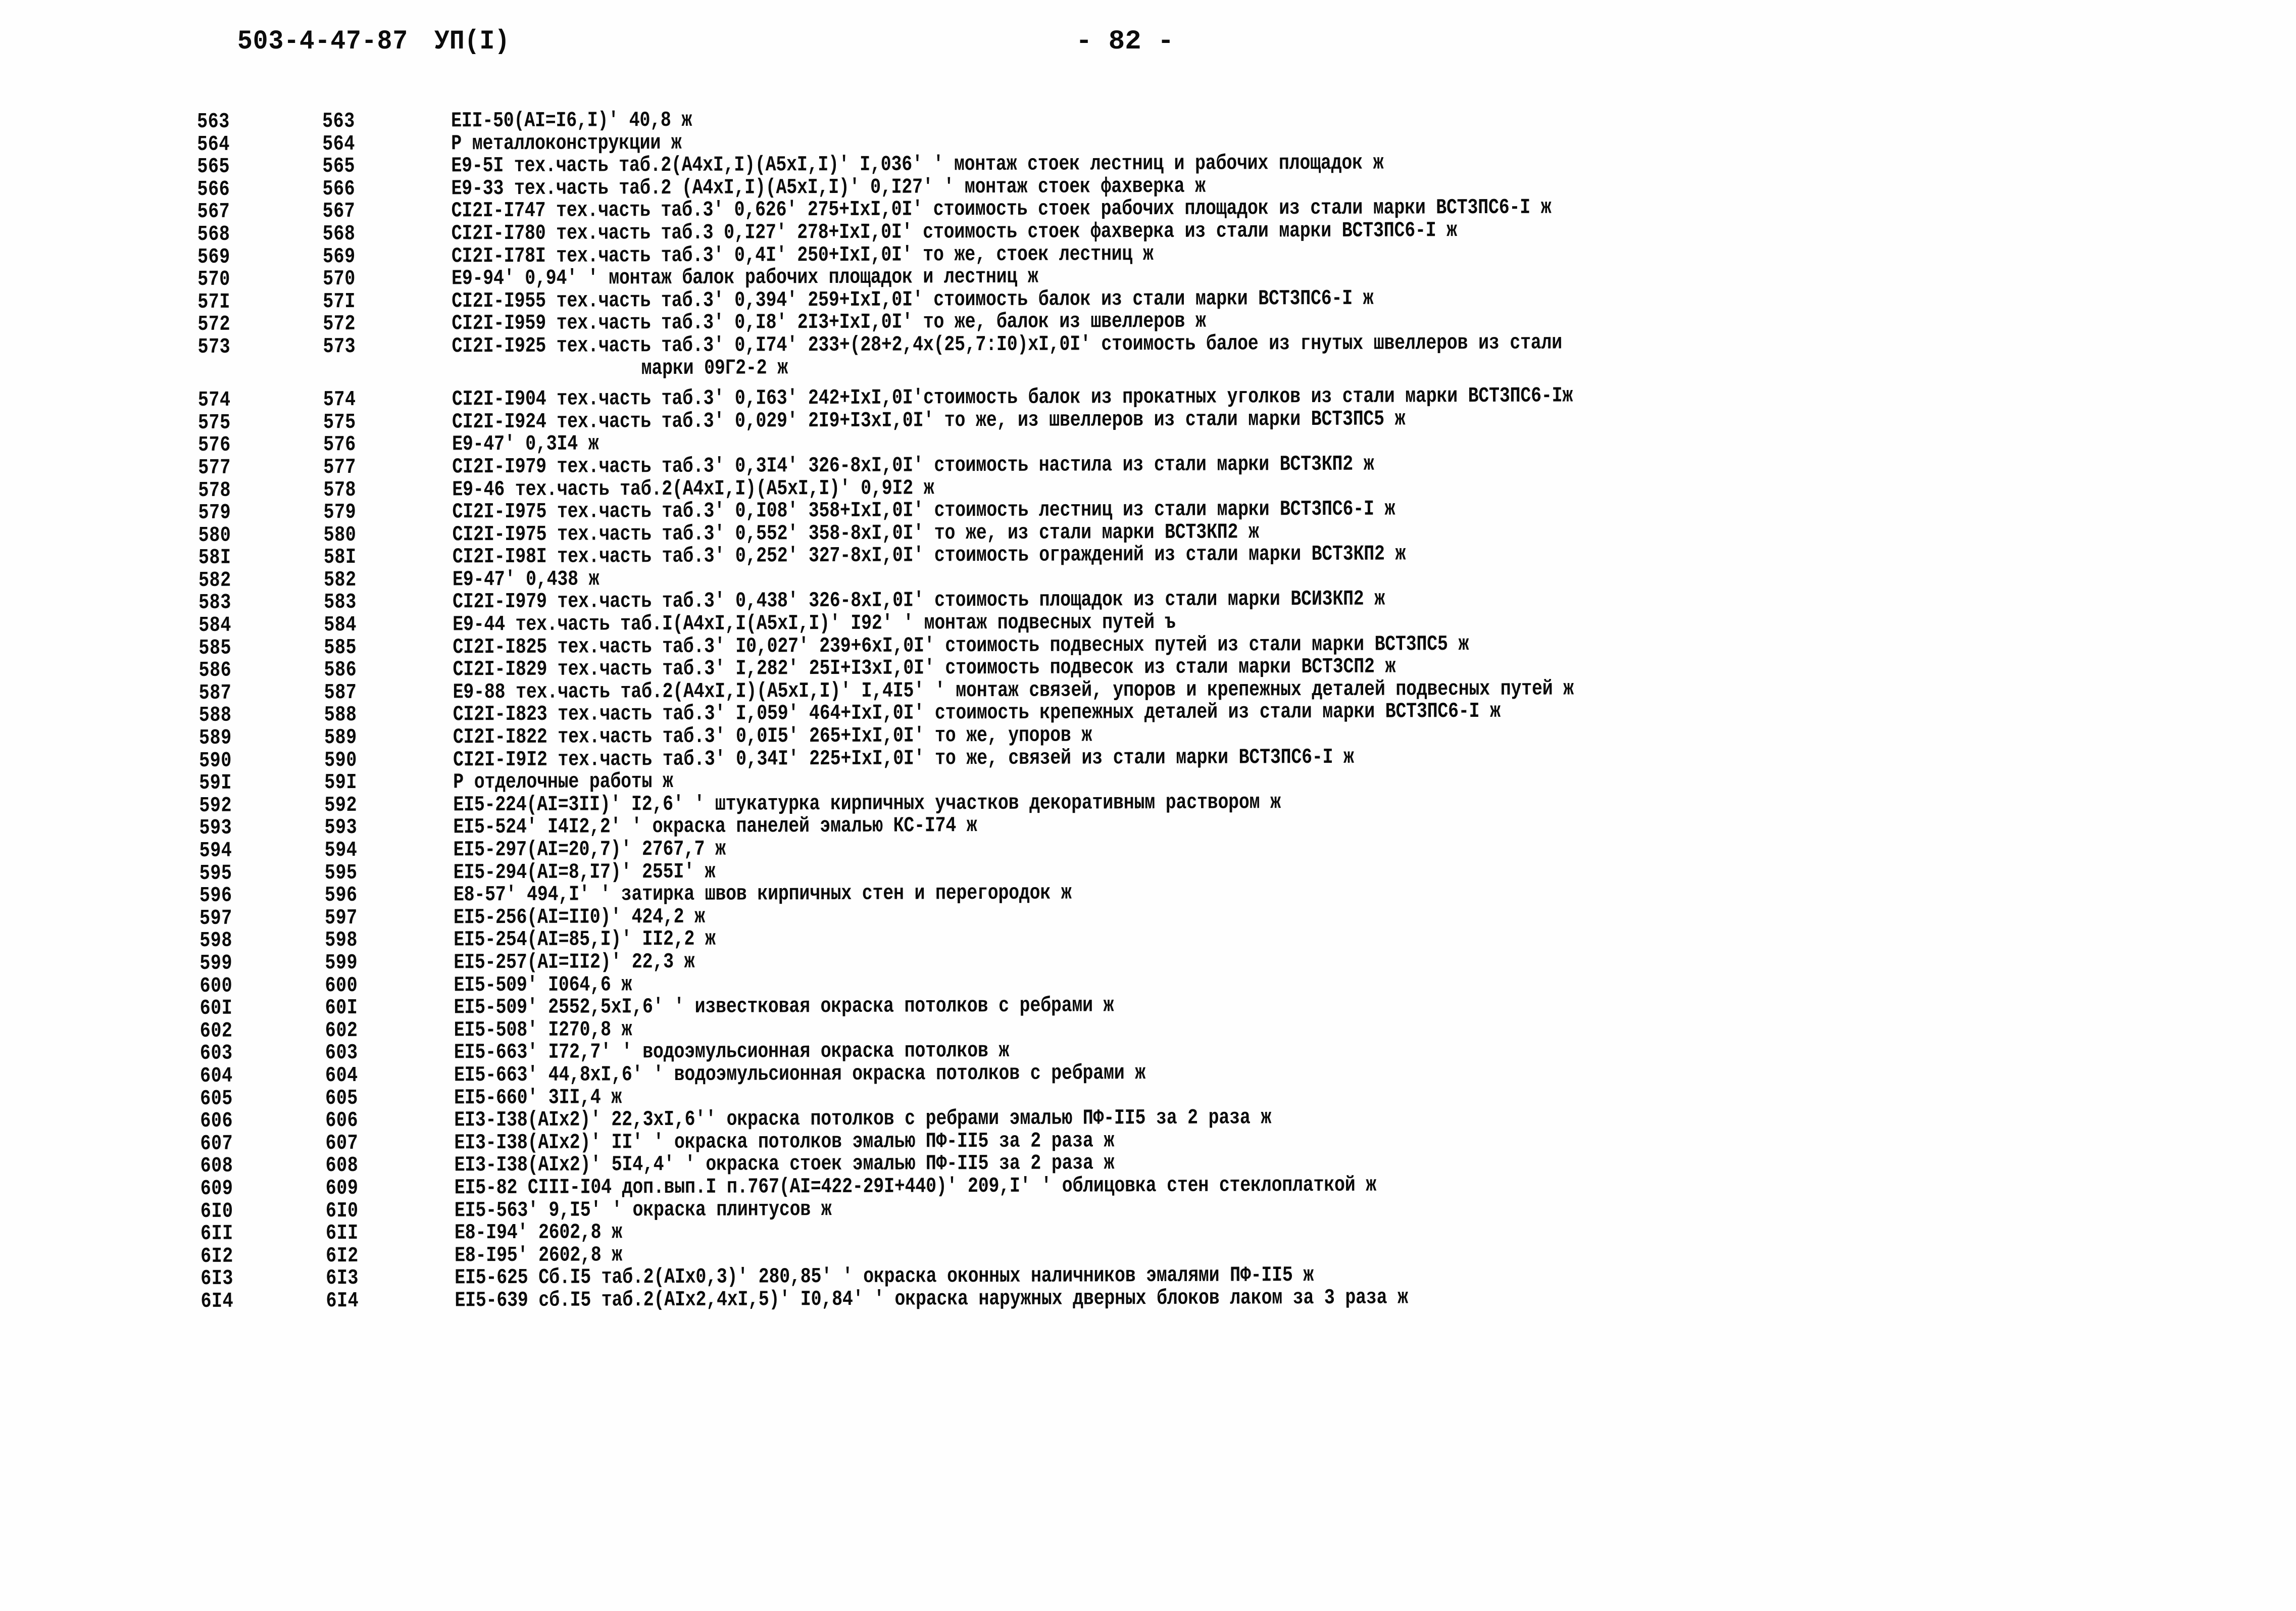  I want to click on position-number-a: 598, so click(216, 941).